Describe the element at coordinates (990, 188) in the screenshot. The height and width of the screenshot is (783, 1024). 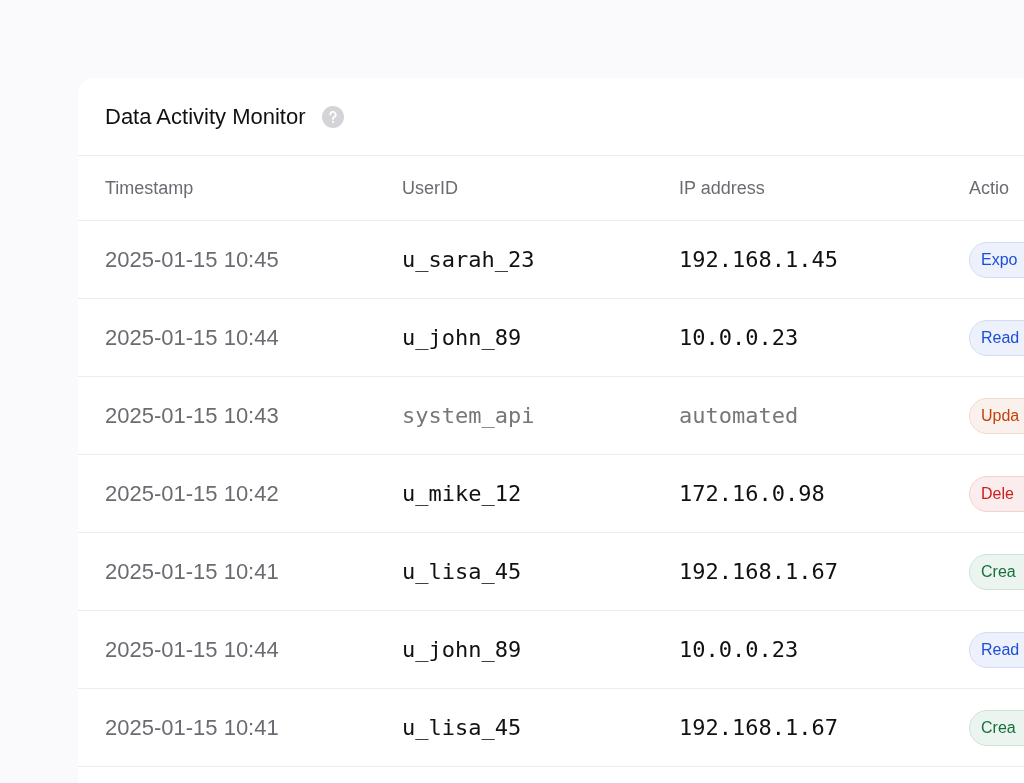
I see `column-header: Actio` at that location.